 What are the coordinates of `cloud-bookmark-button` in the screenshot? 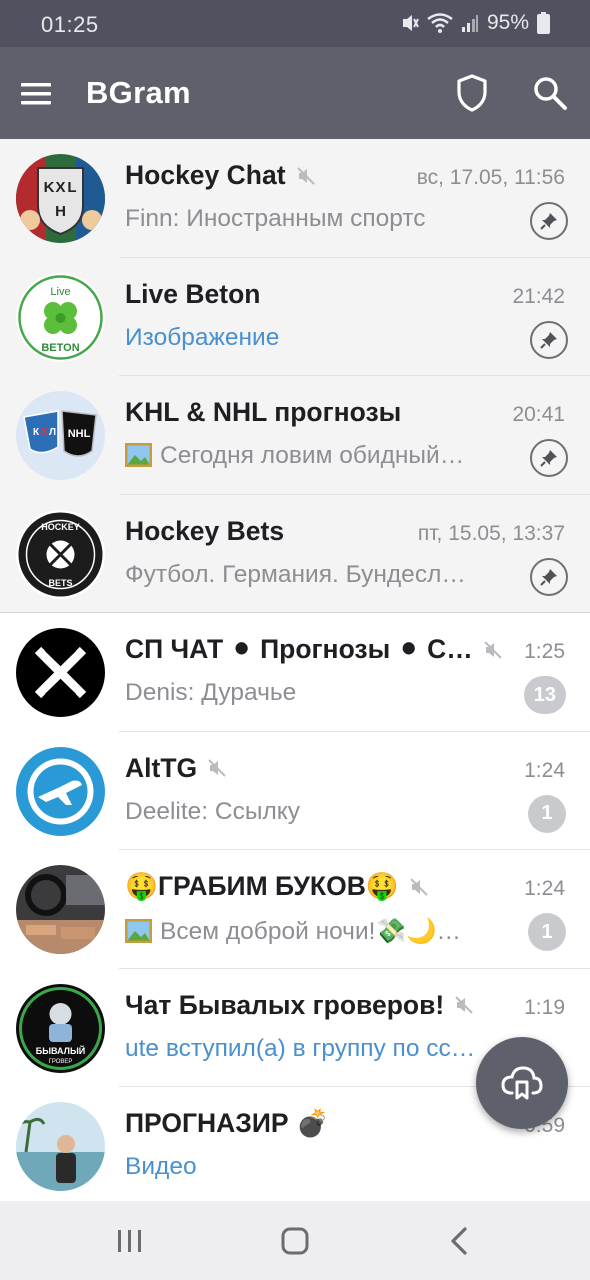 It's located at (522, 1083).